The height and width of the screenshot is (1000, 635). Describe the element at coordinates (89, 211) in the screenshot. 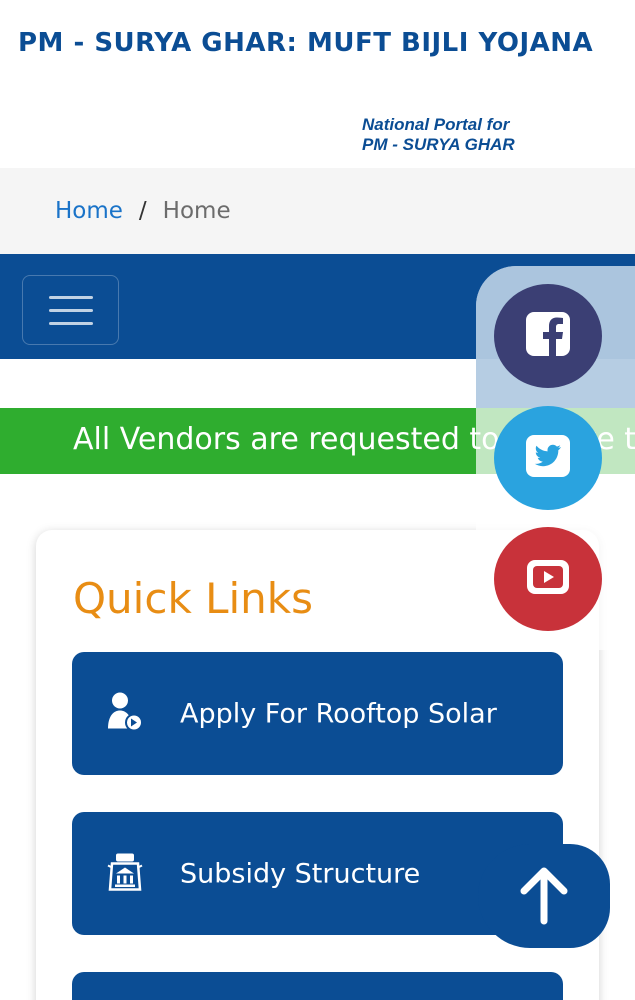

I see `breadcrumb-home-link: Home` at that location.